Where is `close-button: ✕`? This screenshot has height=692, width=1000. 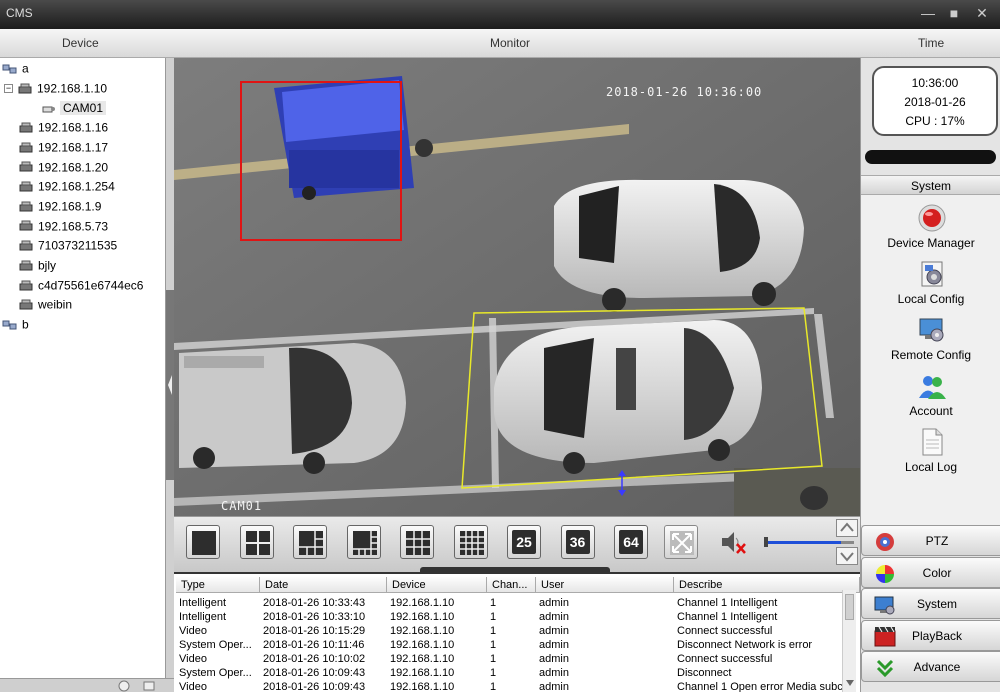
close-button: ✕ is located at coordinates (982, 13).